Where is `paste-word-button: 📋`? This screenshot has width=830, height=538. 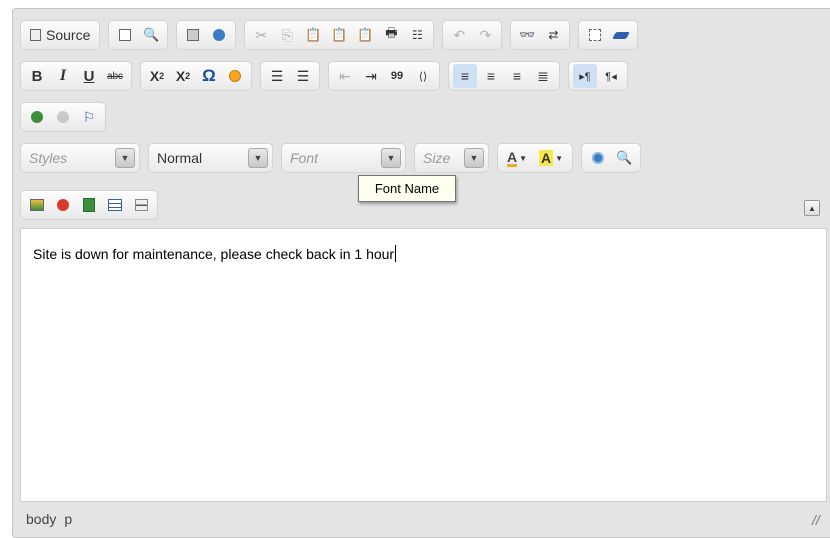 paste-word-button: 📋 is located at coordinates (365, 35).